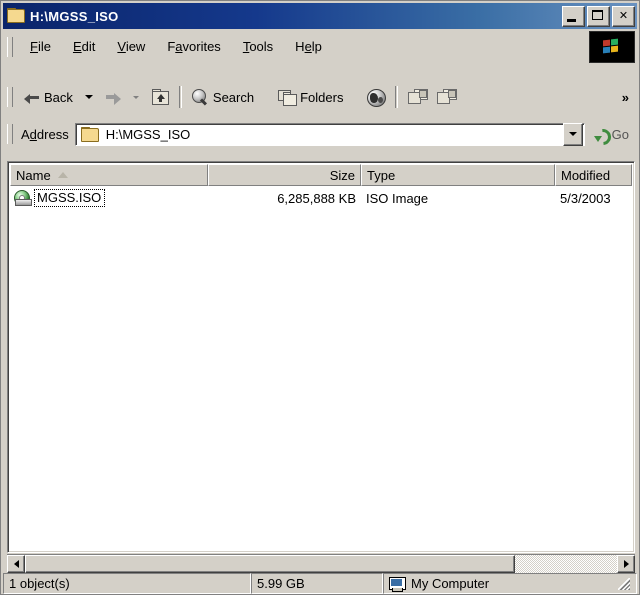 This screenshot has height=595, width=640. What do you see at coordinates (45, 134) in the screenshot?
I see `address-label: Address` at bounding box center [45, 134].